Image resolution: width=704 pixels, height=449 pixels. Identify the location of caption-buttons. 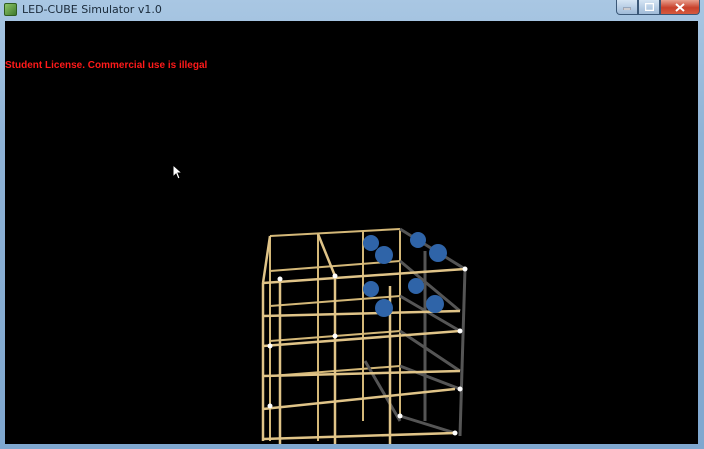
(658, 8).